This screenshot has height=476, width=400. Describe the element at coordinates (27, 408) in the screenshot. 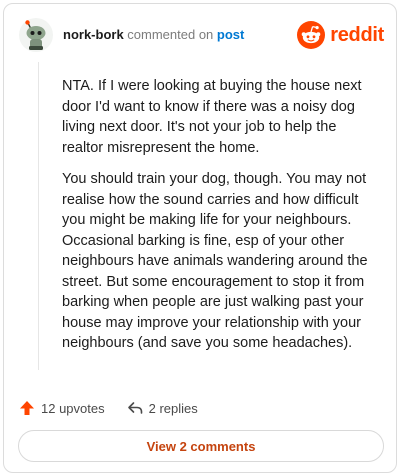

I see `upvote-arrow-icon` at that location.